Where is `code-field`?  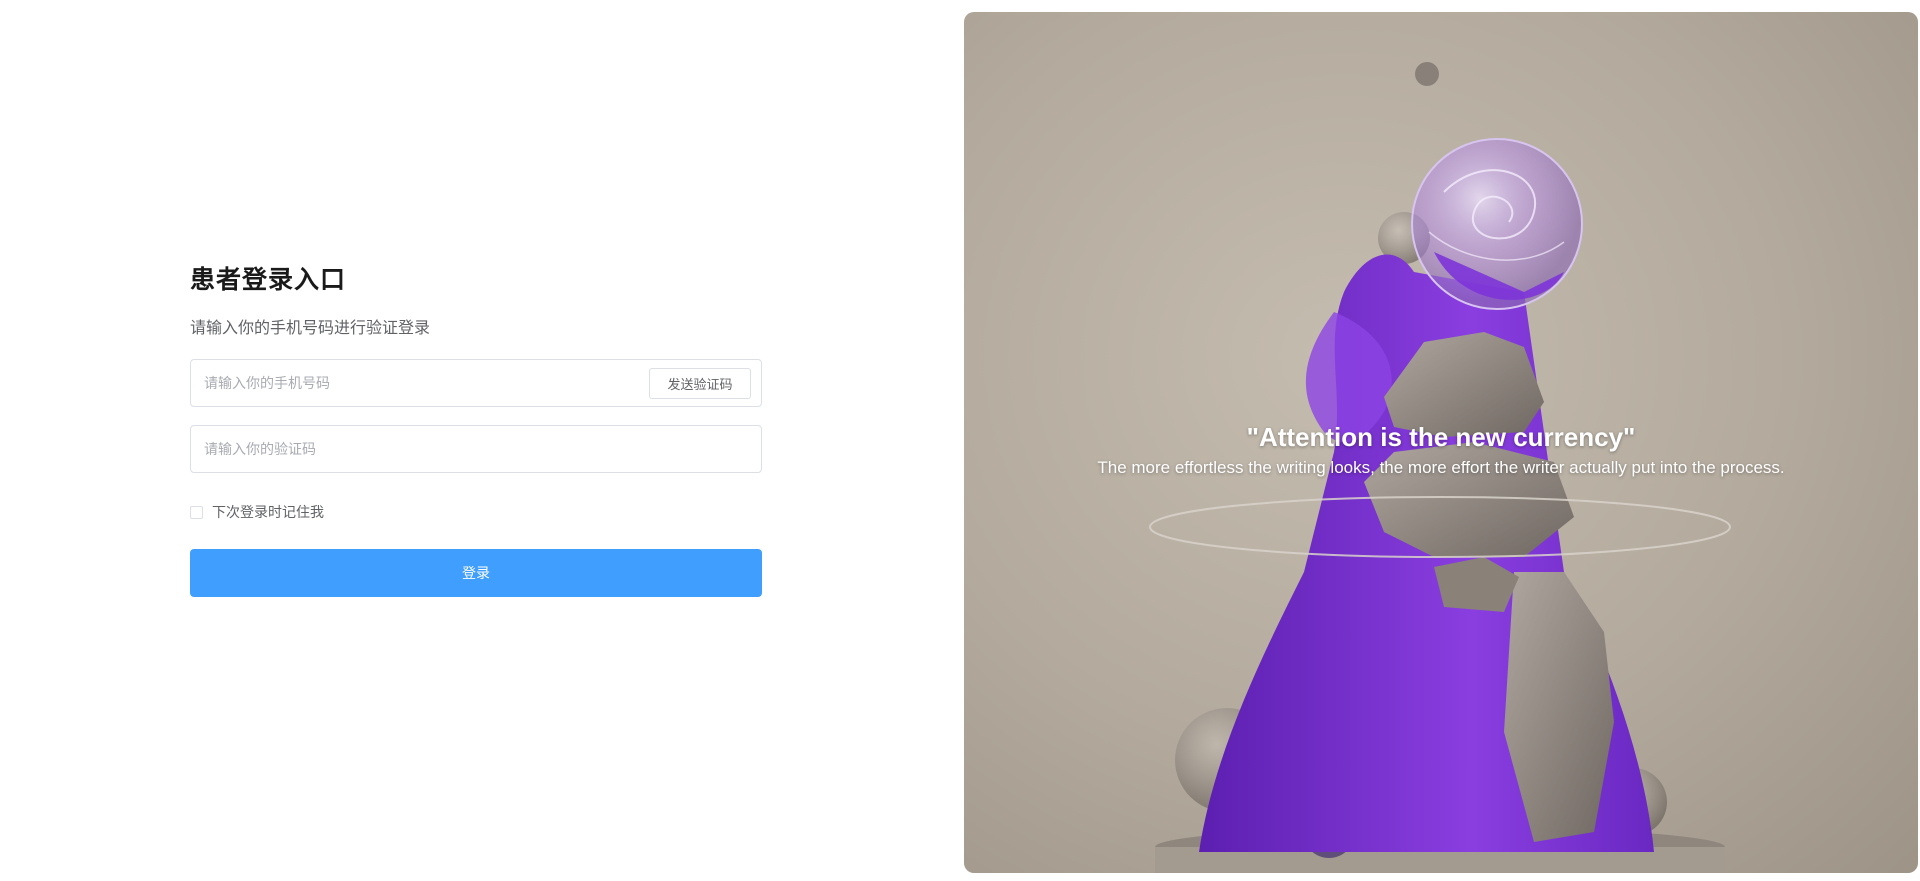
code-field is located at coordinates (476, 449).